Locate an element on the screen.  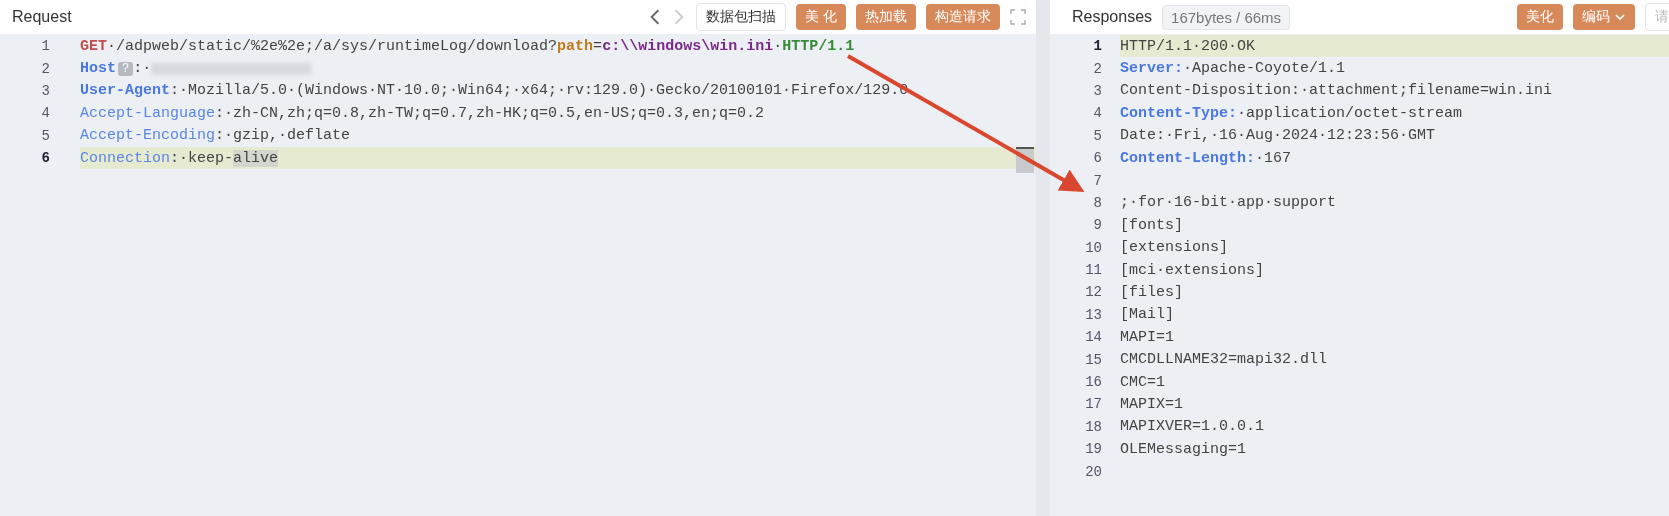
toolbar-button: 构造请求 is located at coordinates (963, 17).